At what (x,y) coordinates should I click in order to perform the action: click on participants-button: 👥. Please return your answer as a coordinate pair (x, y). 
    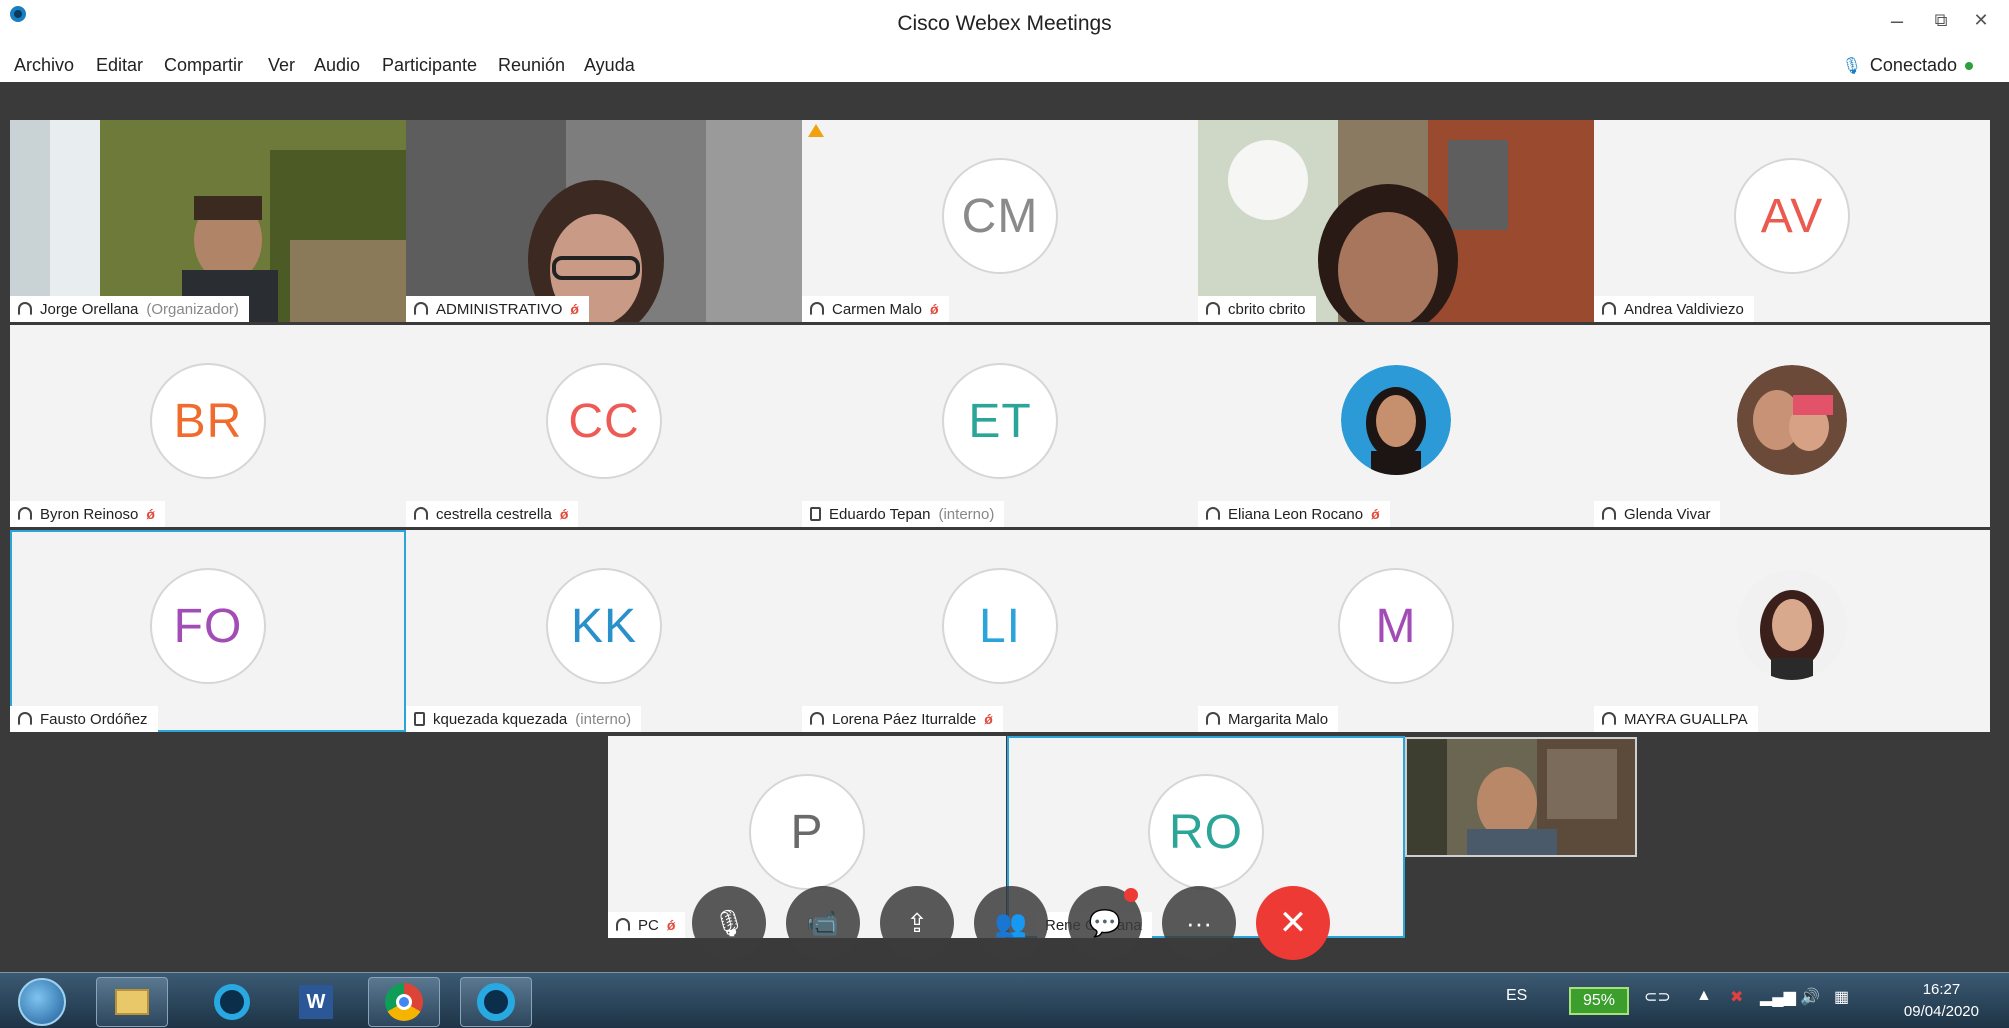
    Looking at the image, I should click on (1011, 923).